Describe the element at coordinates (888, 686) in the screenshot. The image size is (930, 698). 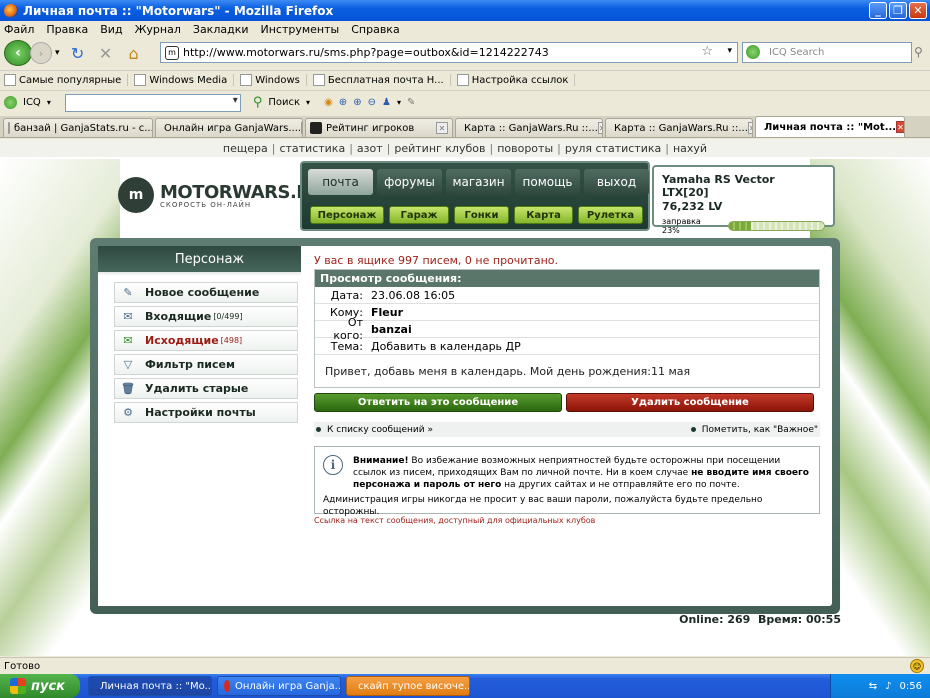
I see `tray-volume-icon: ♪` at that location.